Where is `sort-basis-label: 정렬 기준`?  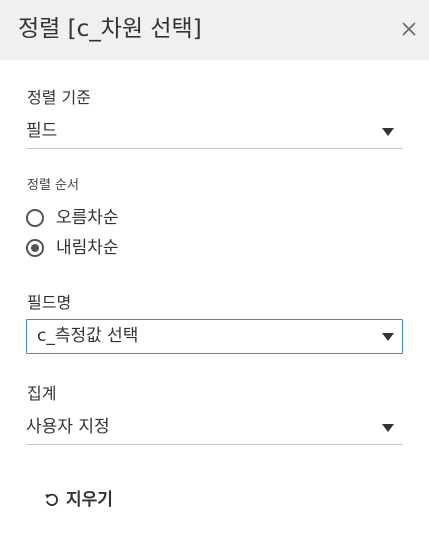
sort-basis-label: 정렬 기준 is located at coordinates (59, 97).